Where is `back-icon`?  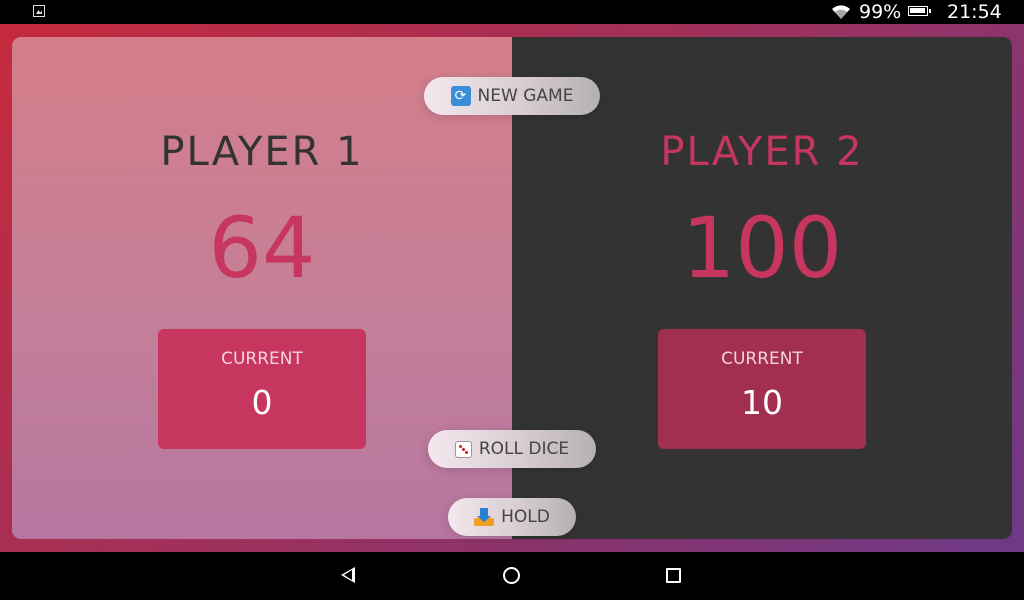 back-icon is located at coordinates (348, 575).